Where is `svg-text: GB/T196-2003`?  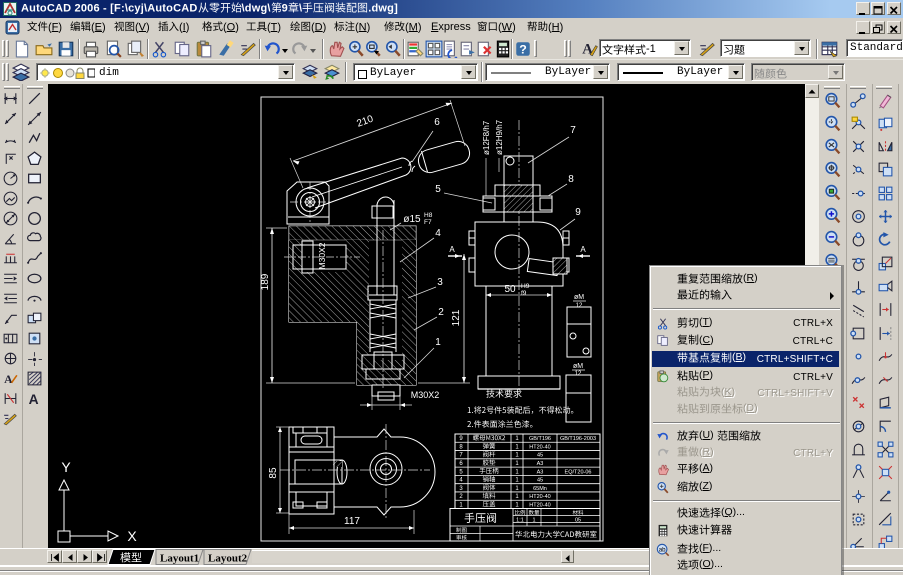
svg-text: GB/T196-2003 is located at coordinates (578, 439).